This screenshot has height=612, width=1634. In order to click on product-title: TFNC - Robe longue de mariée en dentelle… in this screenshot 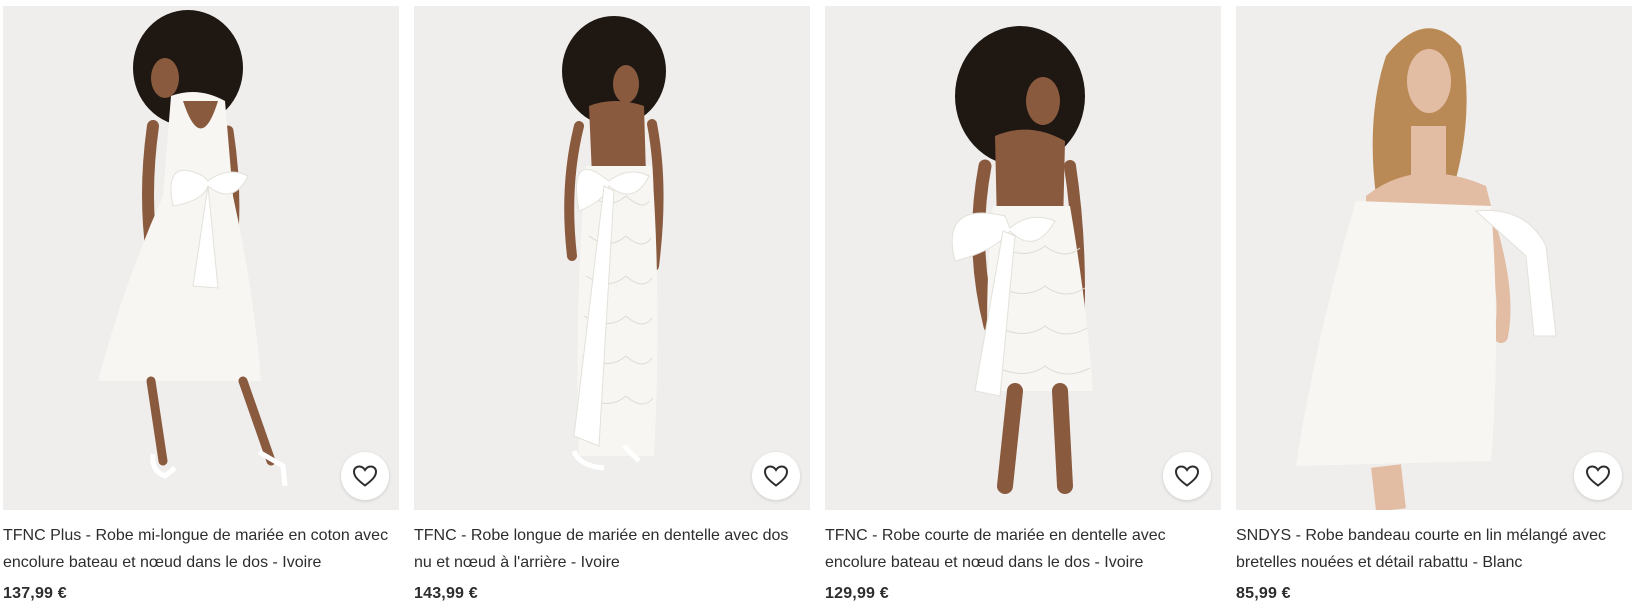, I will do `click(612, 549)`.